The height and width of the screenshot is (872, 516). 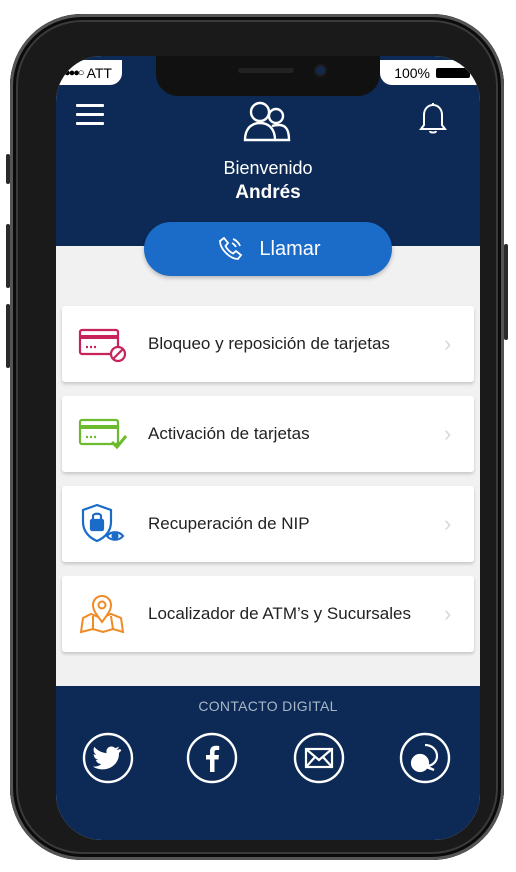 I want to click on user-name: Andrés, so click(x=268, y=192).